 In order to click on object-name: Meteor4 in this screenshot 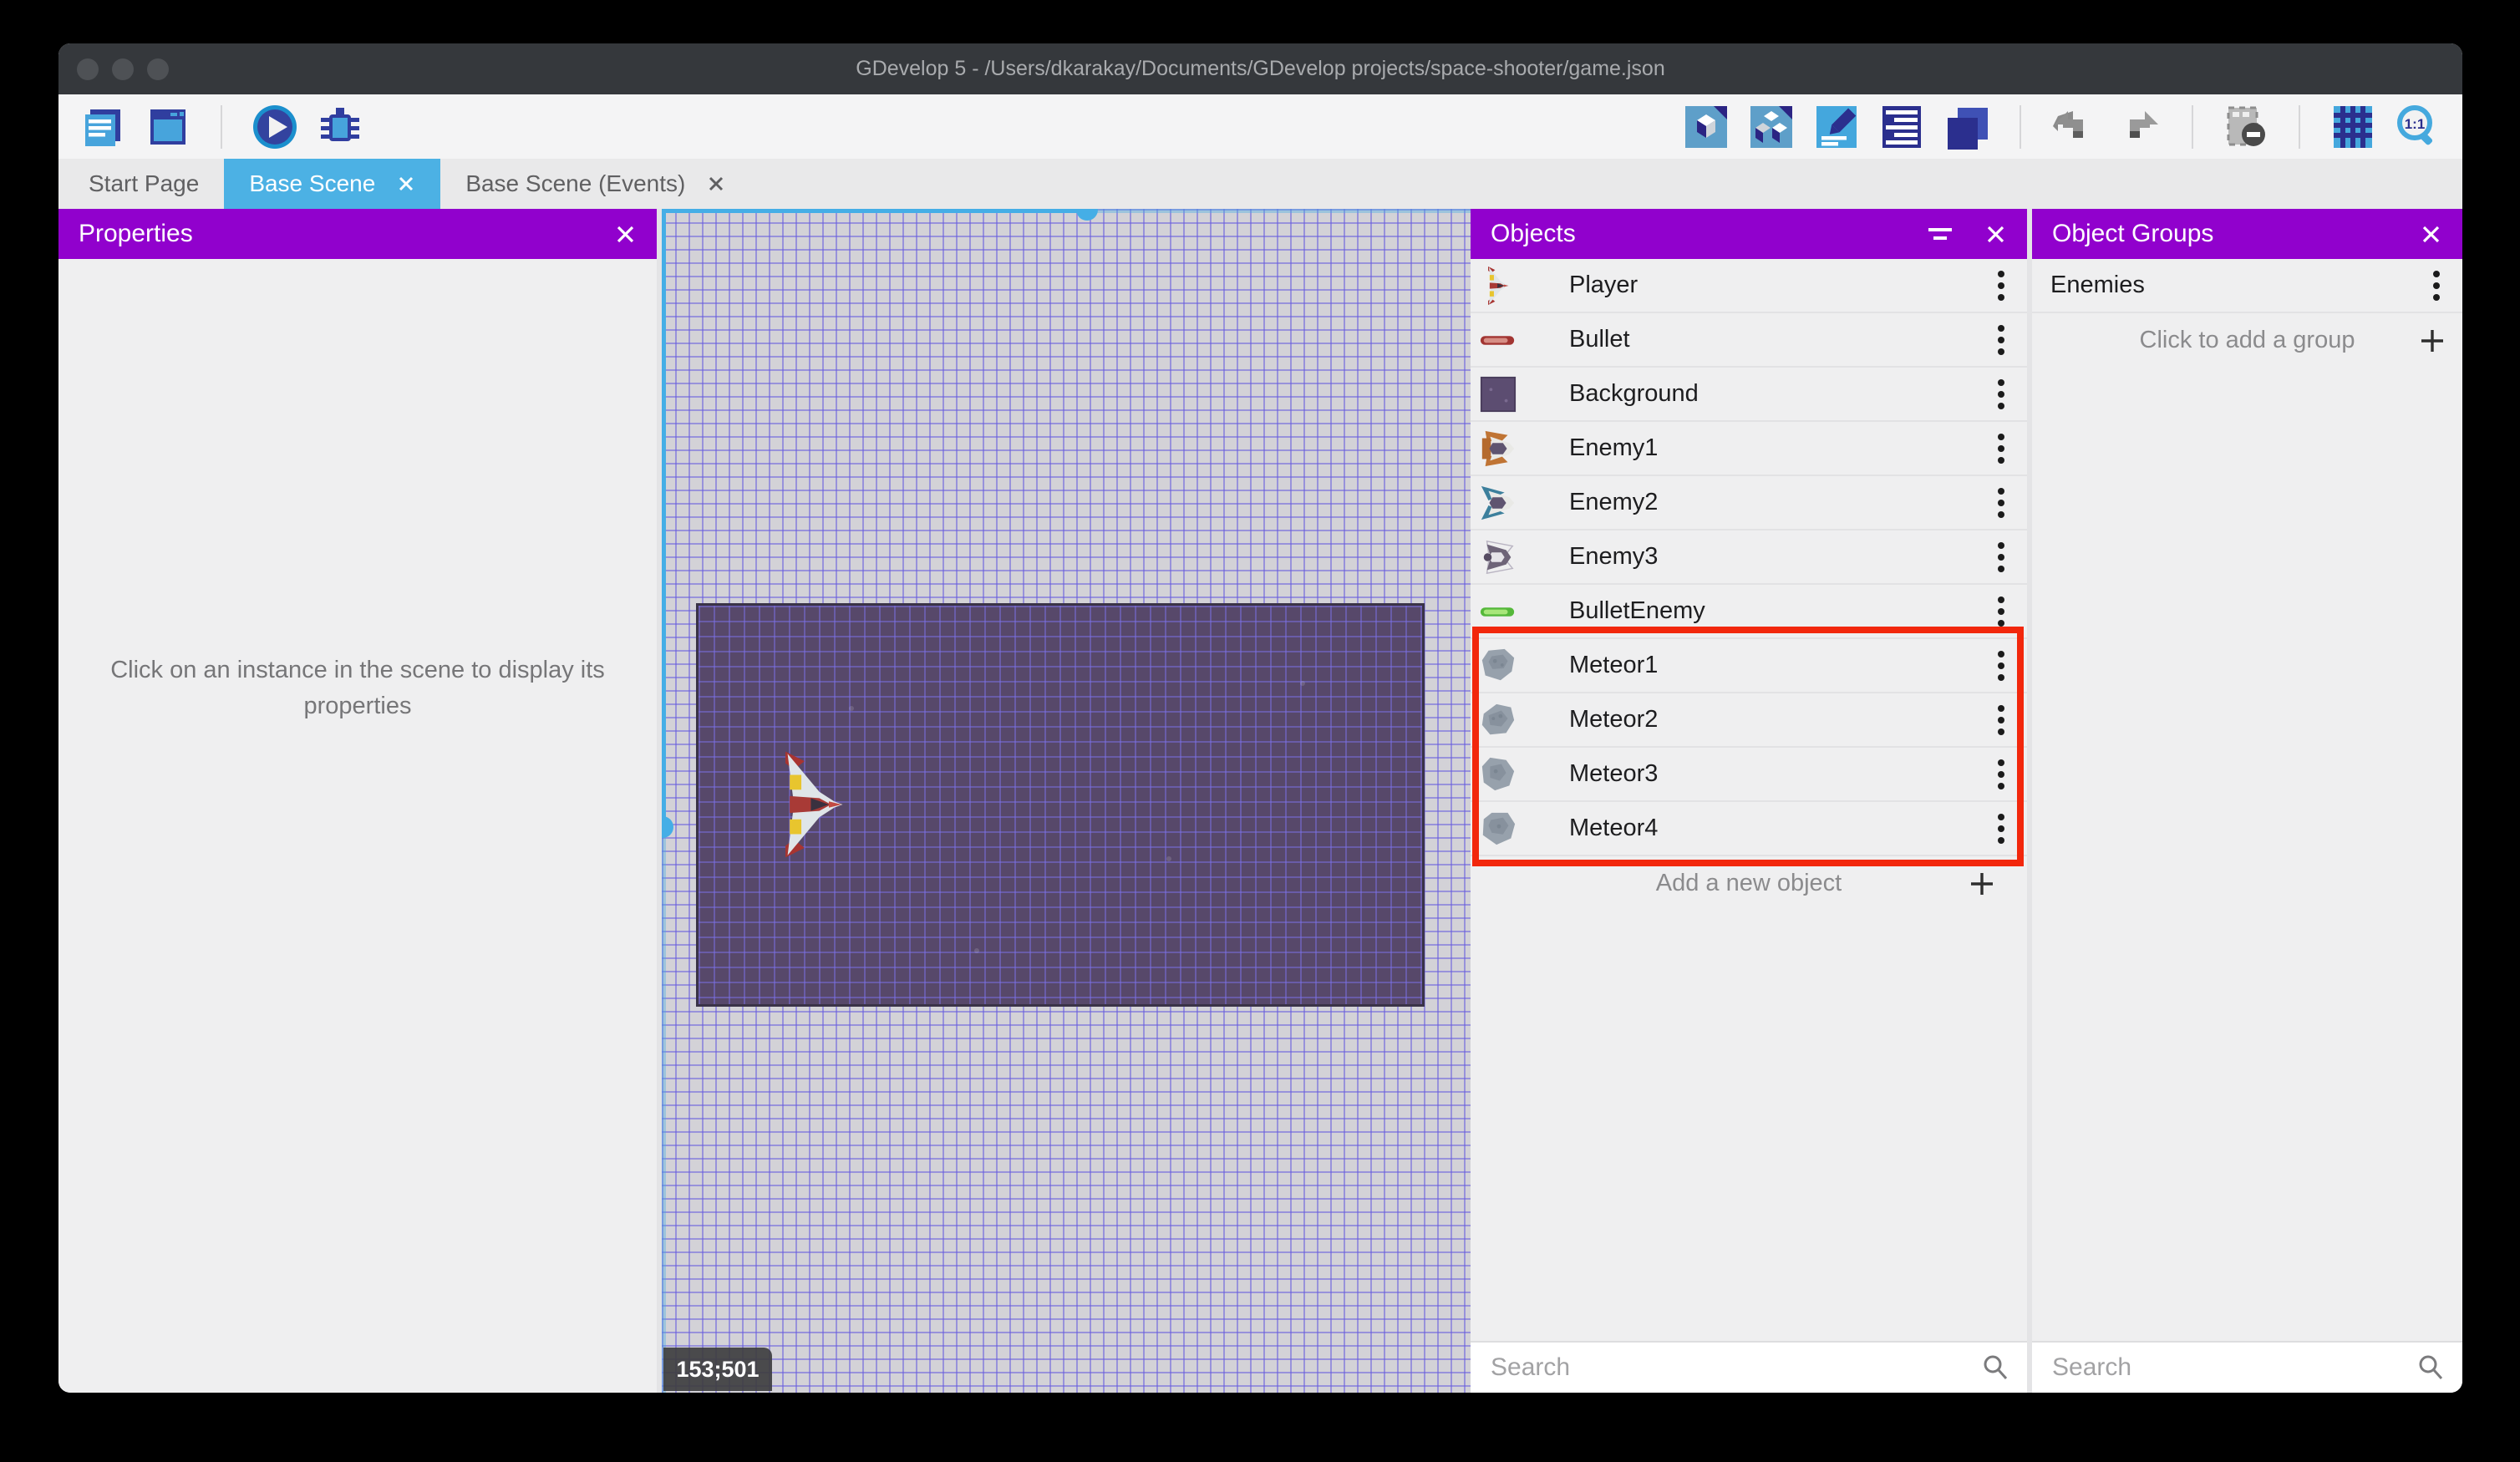, I will do `click(1614, 828)`.